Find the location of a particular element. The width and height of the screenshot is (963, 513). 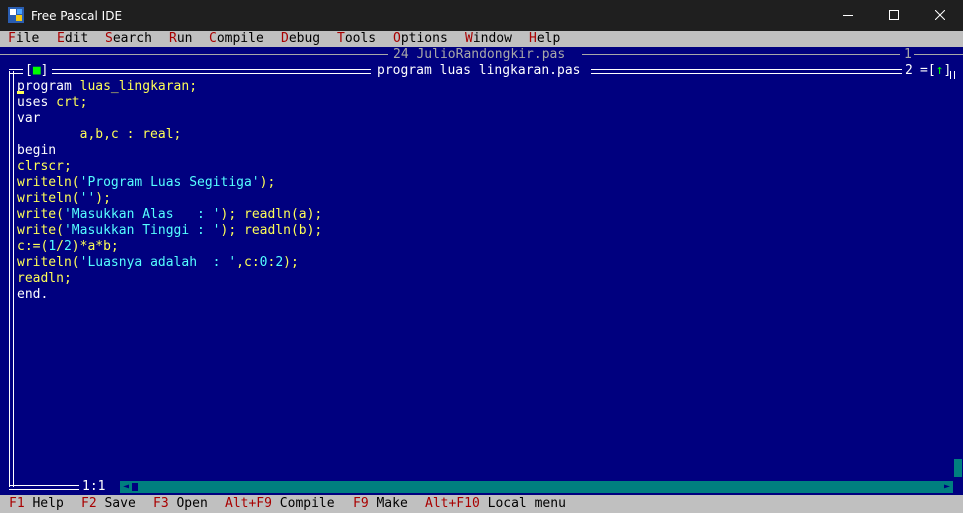

scroll-left-arrow-icon: ◄ is located at coordinates (126, 487).